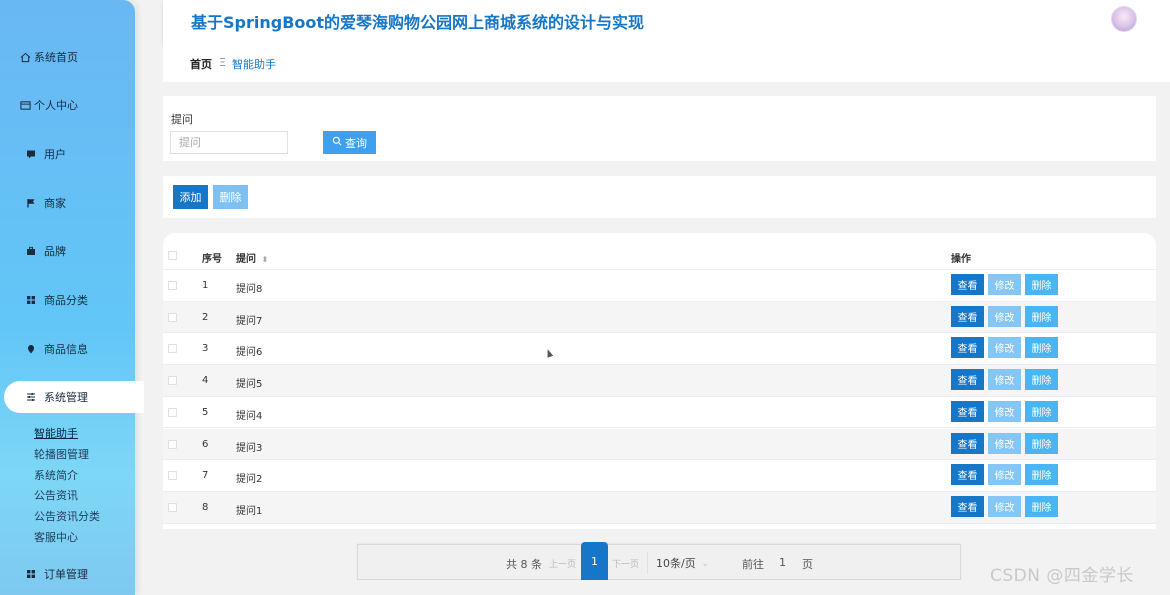  Describe the element at coordinates (67, 496) in the screenshot. I see `submenu-item-news: 公告资讯` at that location.